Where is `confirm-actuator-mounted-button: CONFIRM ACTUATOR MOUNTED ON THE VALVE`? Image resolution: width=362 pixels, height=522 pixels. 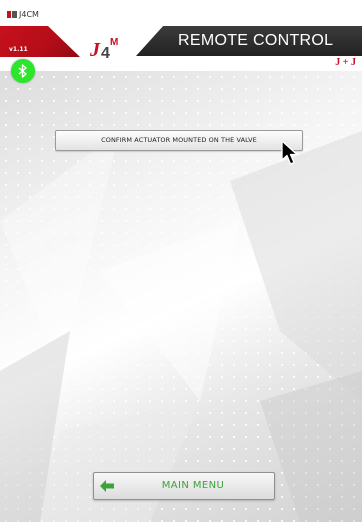 confirm-actuator-mounted-button: CONFIRM ACTUATOR MOUNTED ON THE VALVE is located at coordinates (179, 140).